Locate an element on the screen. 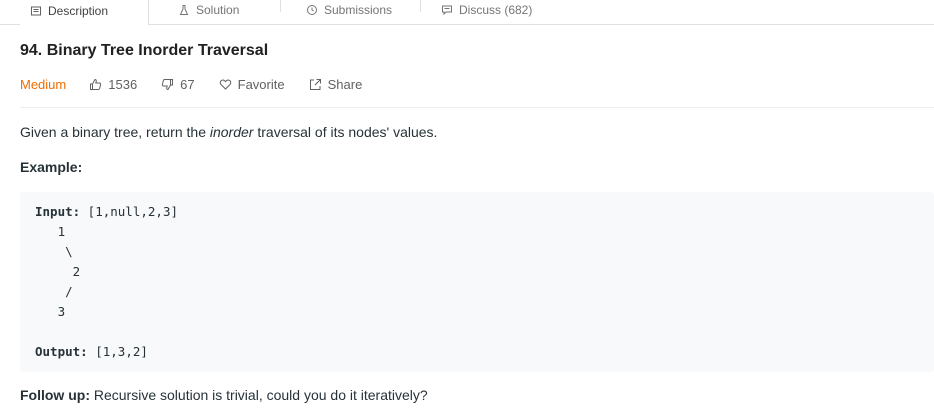 The height and width of the screenshot is (418, 934). share-icon is located at coordinates (315, 84).